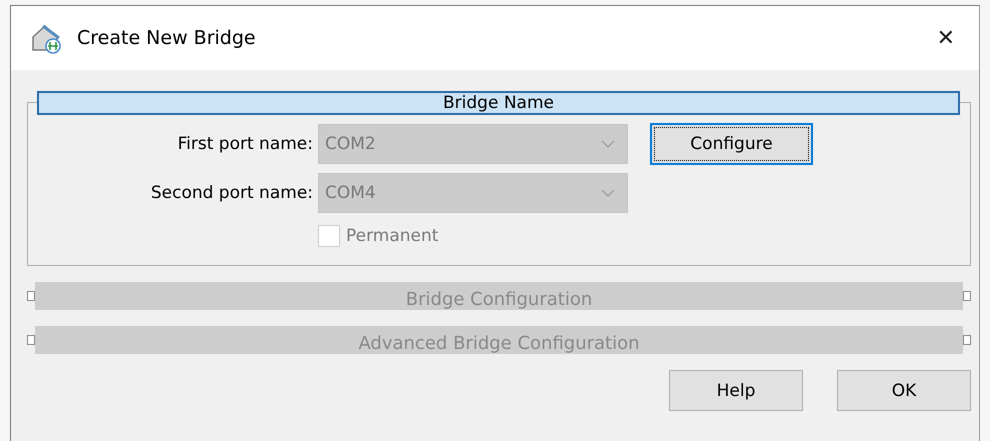 This screenshot has width=990, height=441. What do you see at coordinates (245, 144) in the screenshot?
I see `field-label: First port name:` at bounding box center [245, 144].